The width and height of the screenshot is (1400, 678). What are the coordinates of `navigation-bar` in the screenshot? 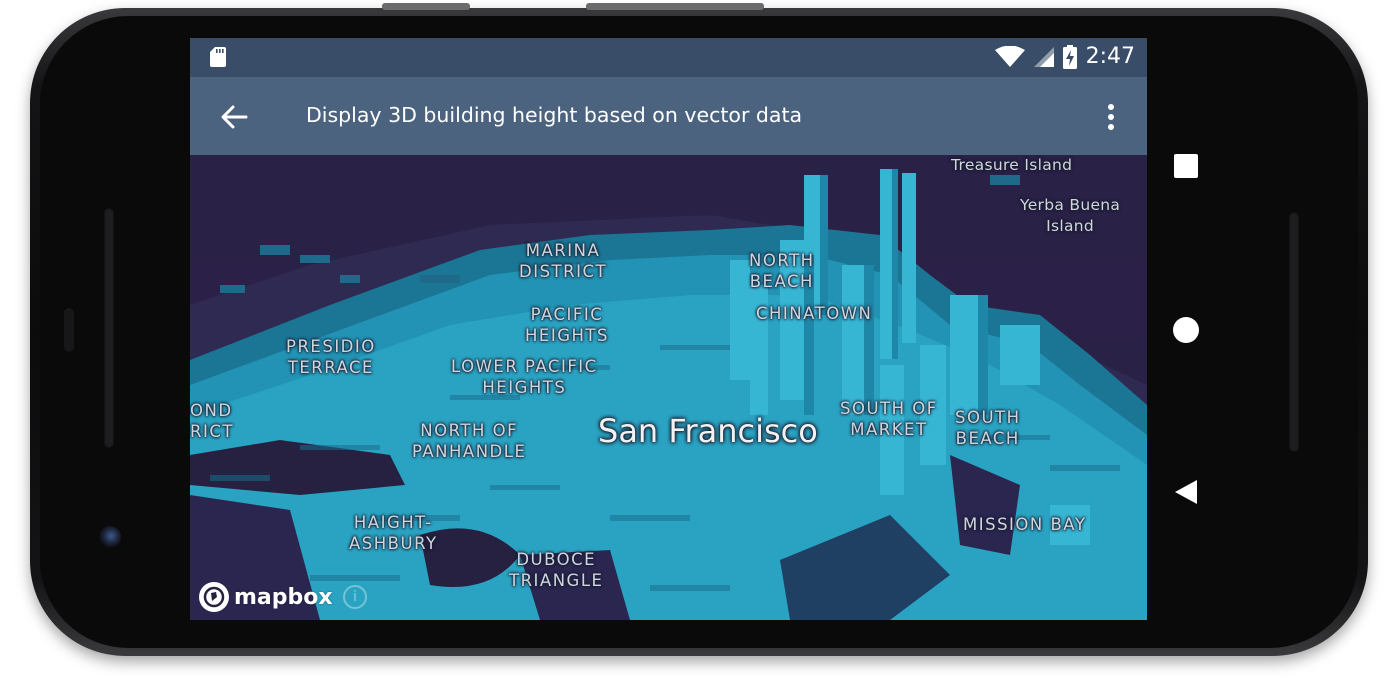 It's located at (1186, 330).